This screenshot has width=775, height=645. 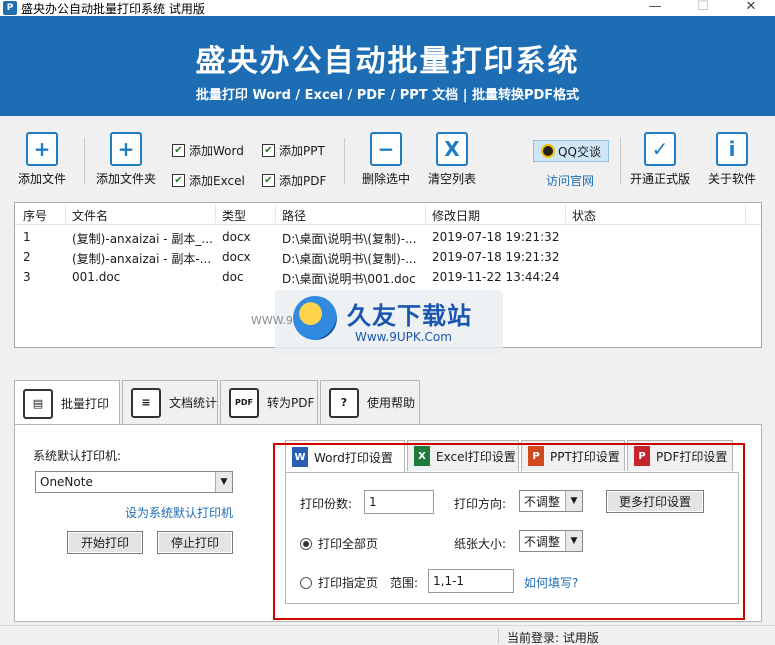 I want to click on visit-website-link: 访问官网, so click(x=570, y=180).